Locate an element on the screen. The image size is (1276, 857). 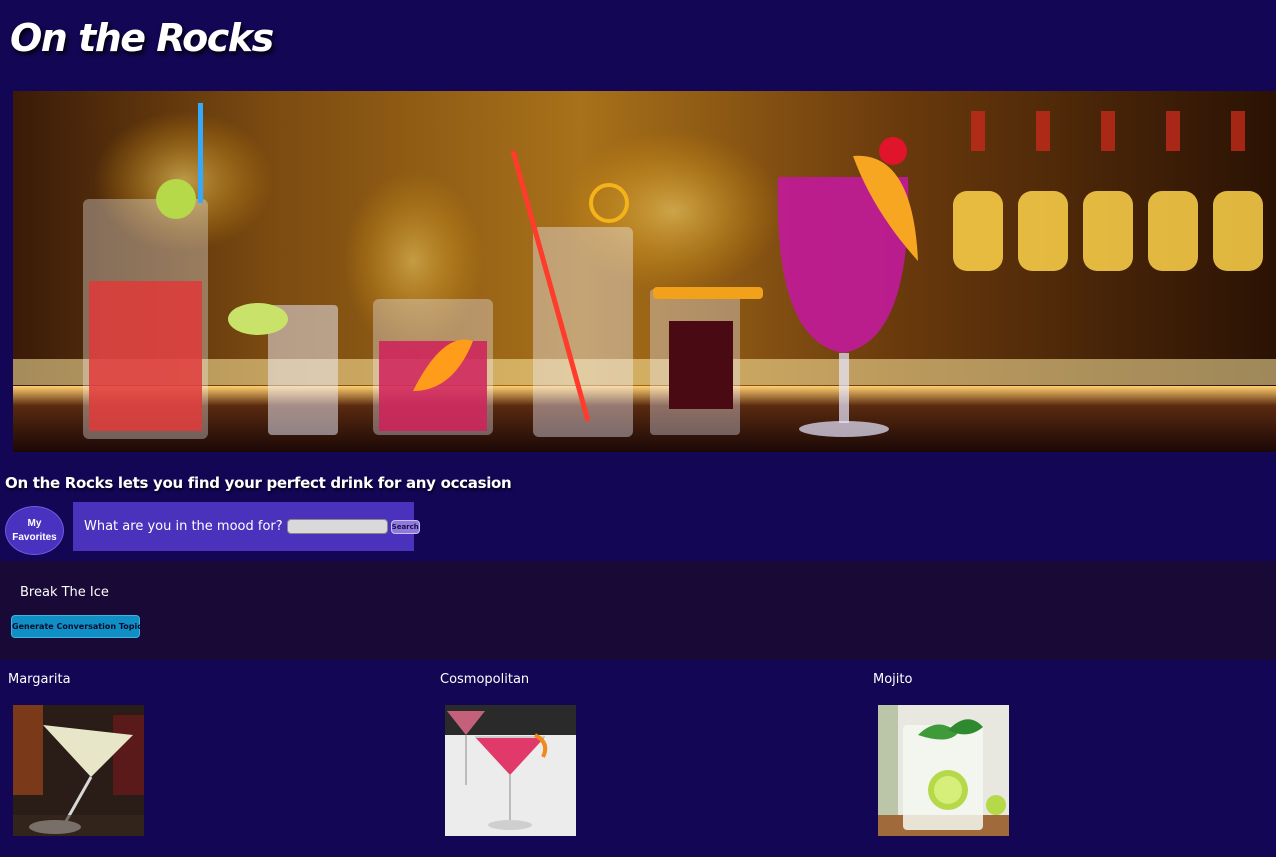
drink-image-mojito is located at coordinates (943, 770).